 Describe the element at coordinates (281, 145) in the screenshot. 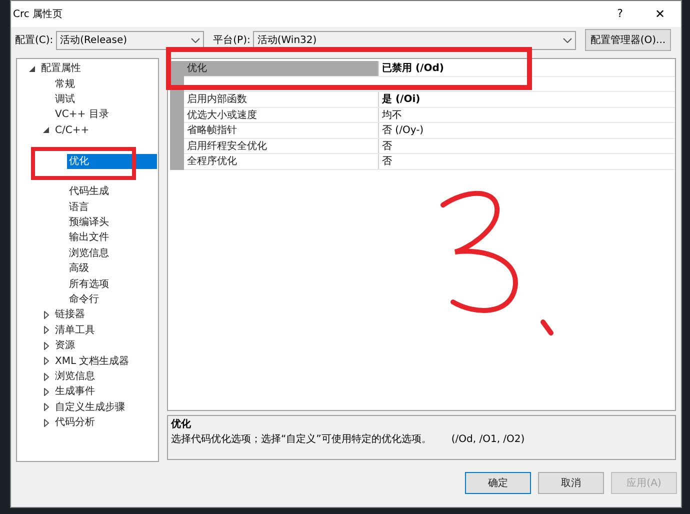

I see `property-name: 启用纤程安全优化` at that location.